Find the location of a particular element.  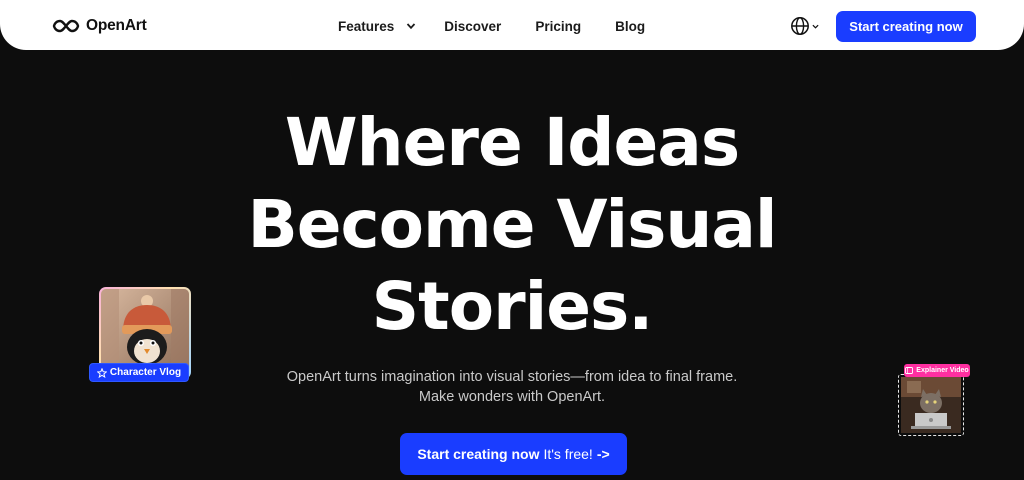

cta-strong-text: Start creating now is located at coordinates (478, 454).